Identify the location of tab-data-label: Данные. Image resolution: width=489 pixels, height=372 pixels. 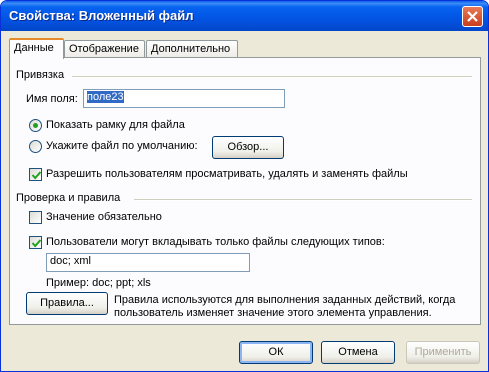
(34, 48).